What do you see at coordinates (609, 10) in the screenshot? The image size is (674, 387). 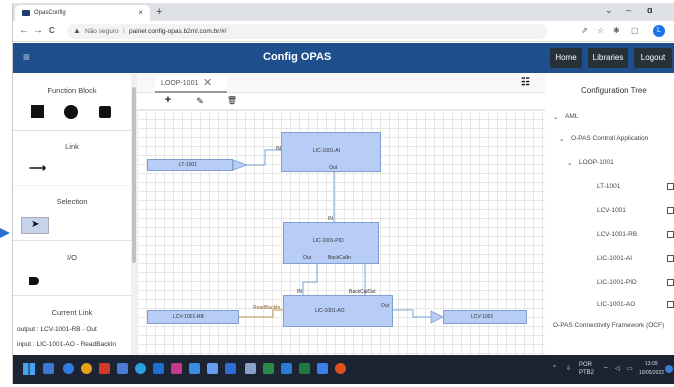 I see `tab-search-icon: ⌄` at bounding box center [609, 10].